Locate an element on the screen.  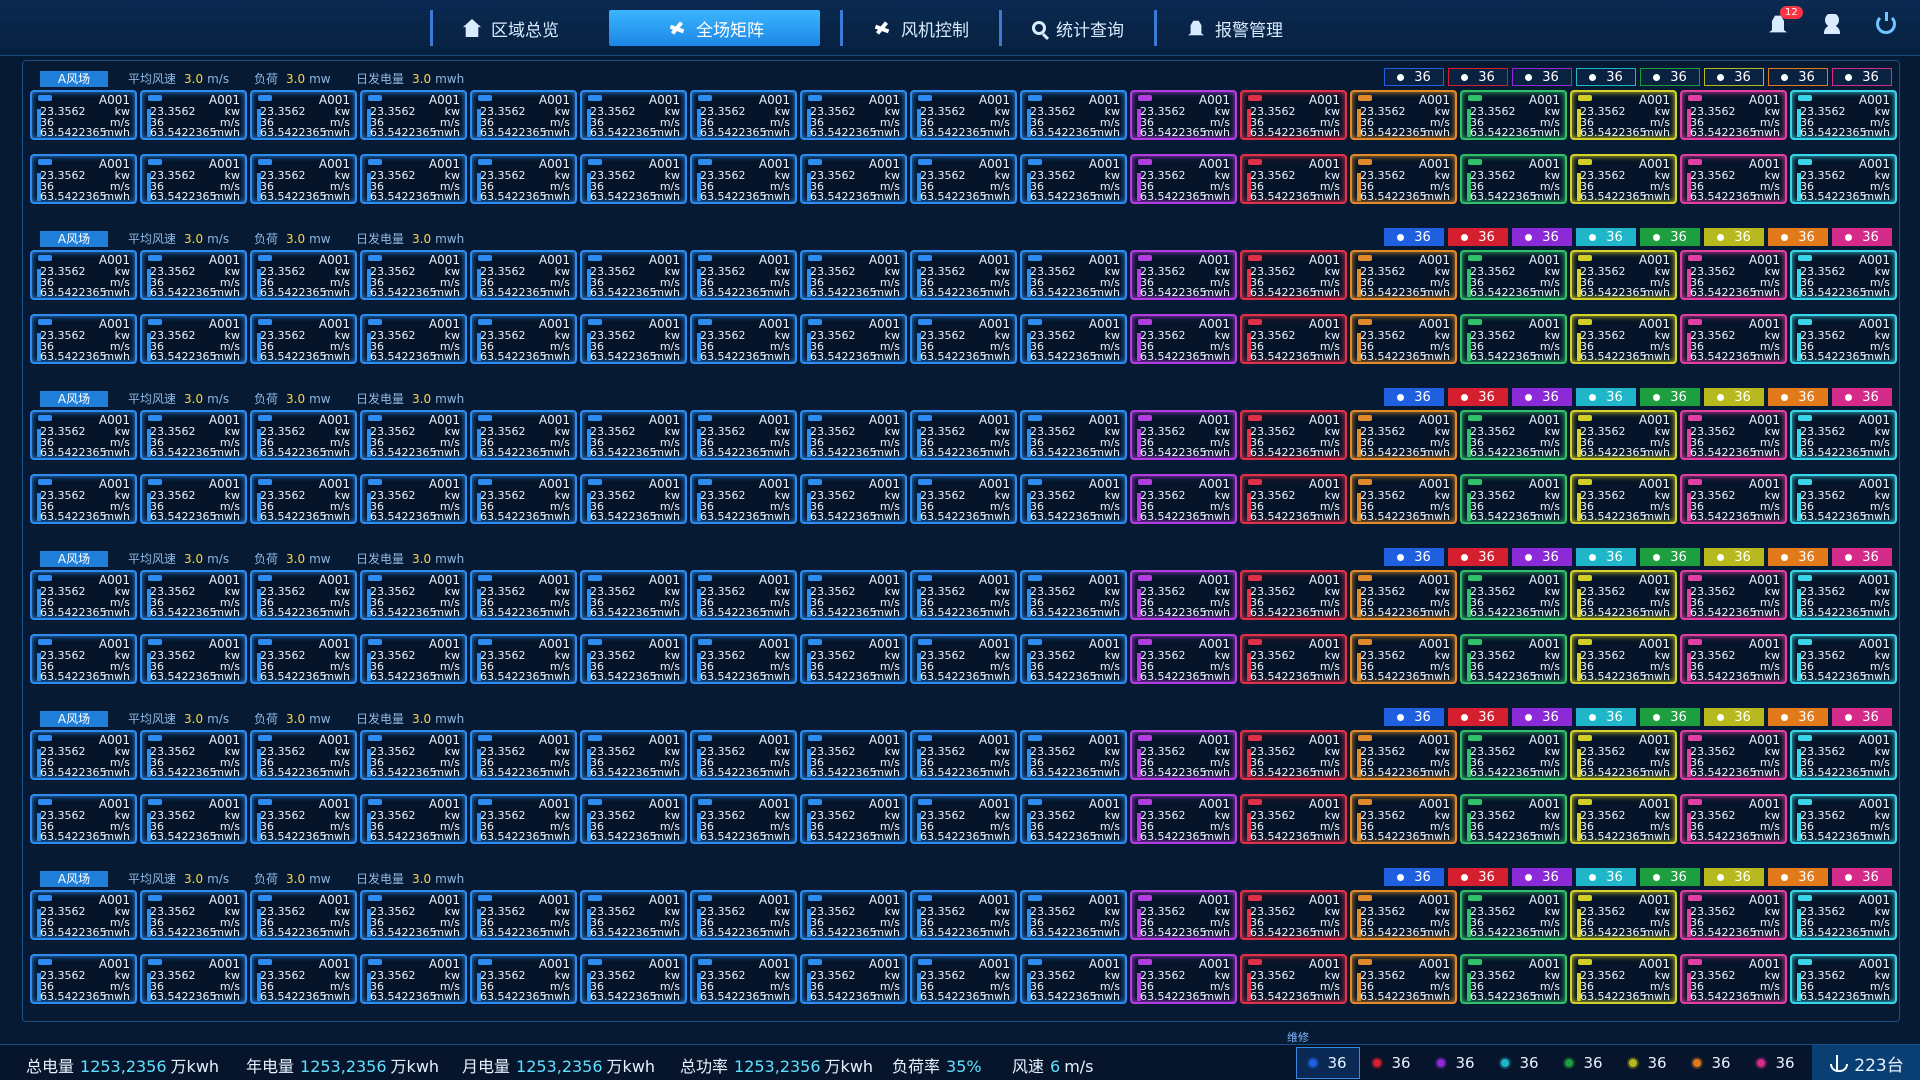
footer-legend-item: 36 is located at coordinates (1520, 1063).